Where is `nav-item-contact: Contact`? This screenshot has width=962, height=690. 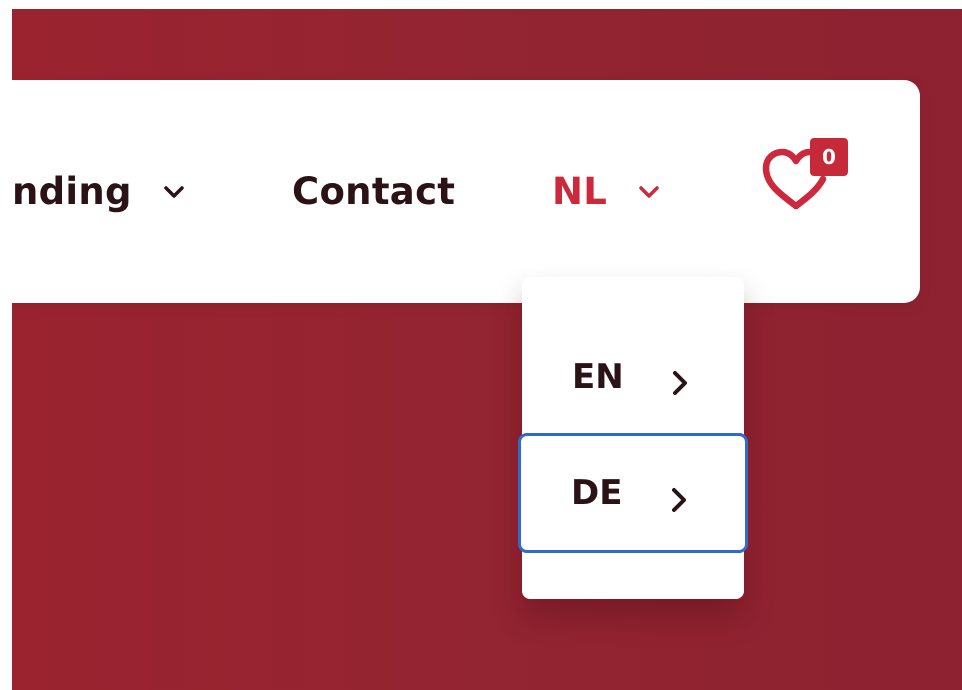 nav-item-contact: Contact is located at coordinates (373, 191).